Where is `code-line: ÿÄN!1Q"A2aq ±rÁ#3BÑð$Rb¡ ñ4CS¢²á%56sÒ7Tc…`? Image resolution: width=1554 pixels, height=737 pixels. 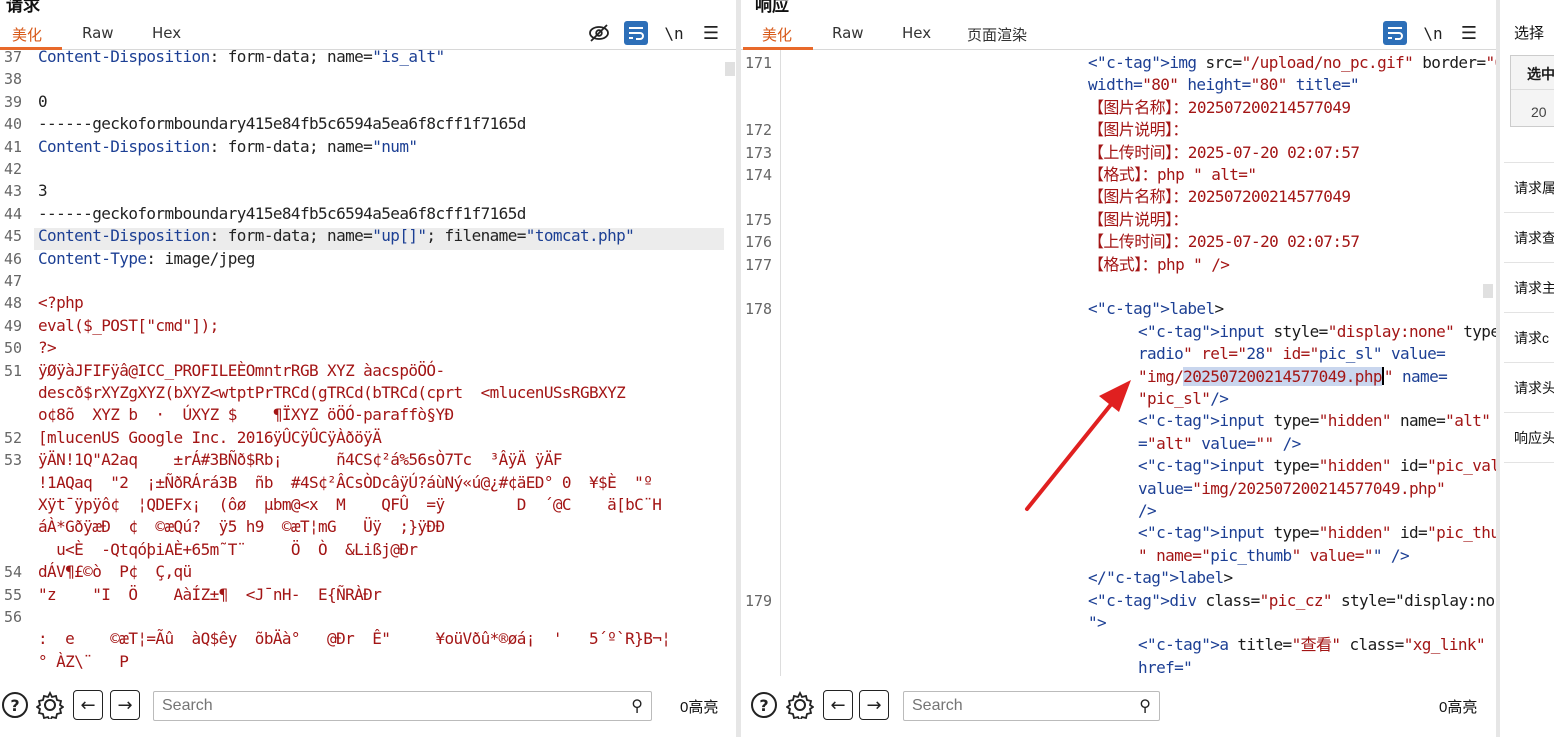 code-line: ÿÄN!1Q"A2aq ±rÁ#3BÑð$Rb¡ ñ4CS¢²á%56sÒ7Tc… is located at coordinates (300, 460).